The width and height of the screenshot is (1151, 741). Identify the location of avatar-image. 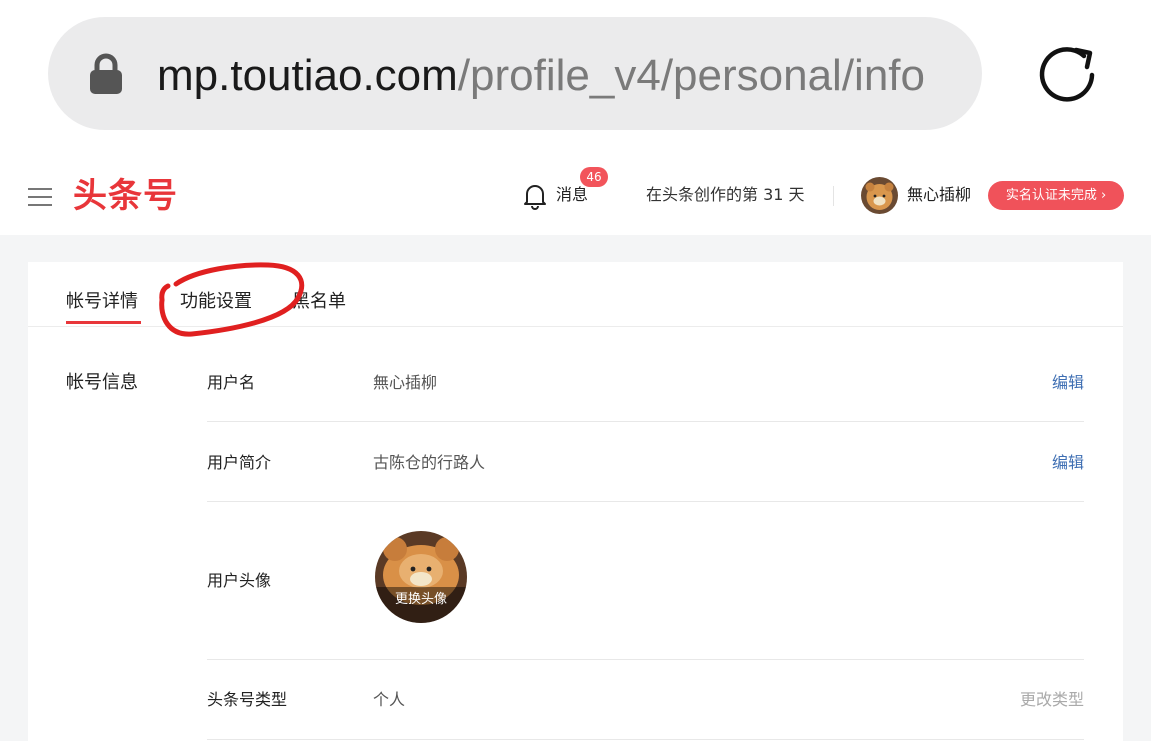
(421, 577).